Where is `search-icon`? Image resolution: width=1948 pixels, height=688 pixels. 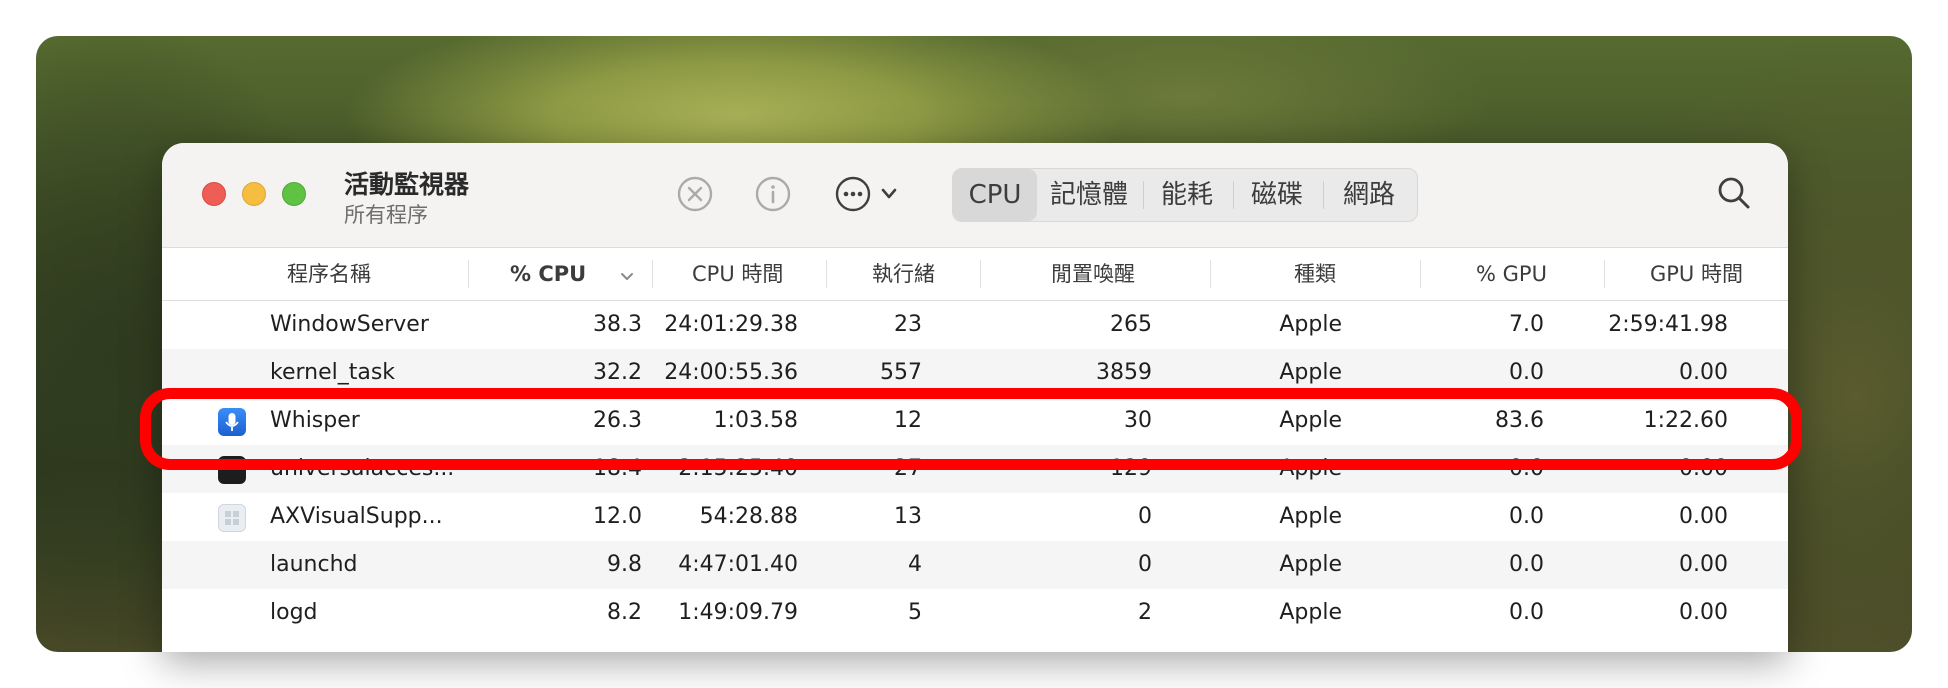 search-icon is located at coordinates (1734, 193).